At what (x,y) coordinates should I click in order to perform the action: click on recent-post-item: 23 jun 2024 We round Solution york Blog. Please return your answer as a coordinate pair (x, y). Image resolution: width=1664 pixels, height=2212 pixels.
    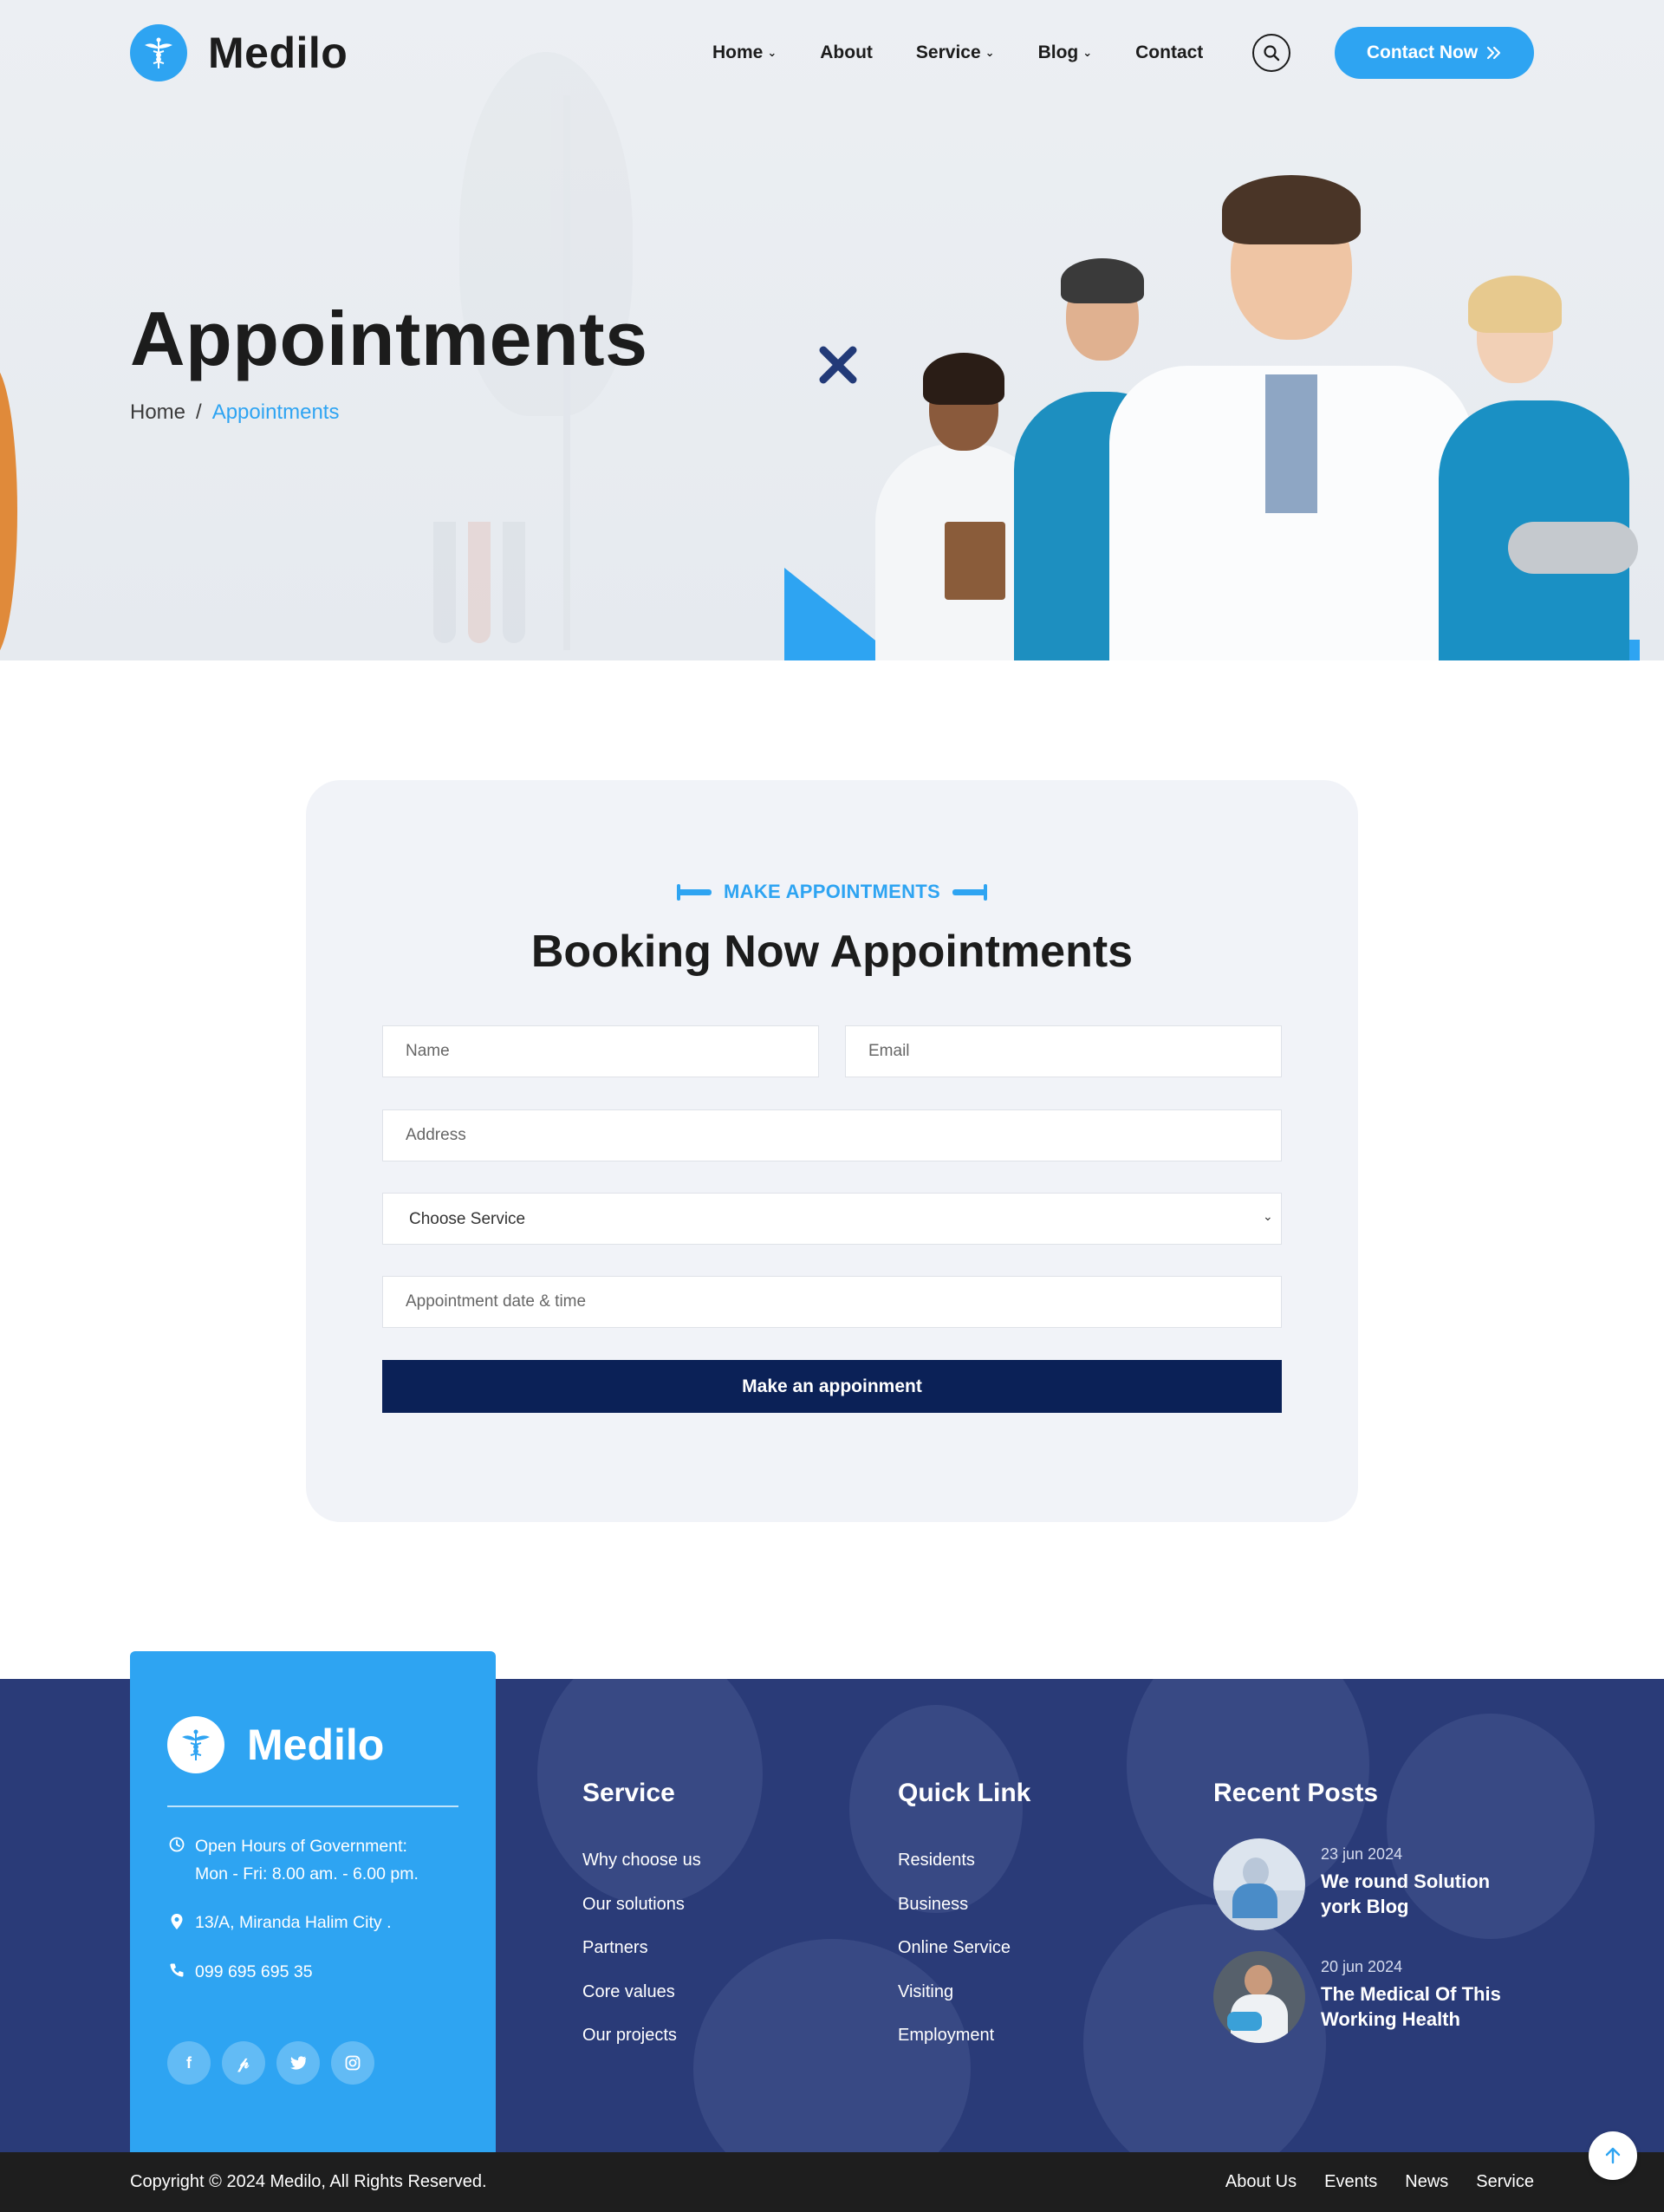
    Looking at the image, I should click on (1362, 1884).